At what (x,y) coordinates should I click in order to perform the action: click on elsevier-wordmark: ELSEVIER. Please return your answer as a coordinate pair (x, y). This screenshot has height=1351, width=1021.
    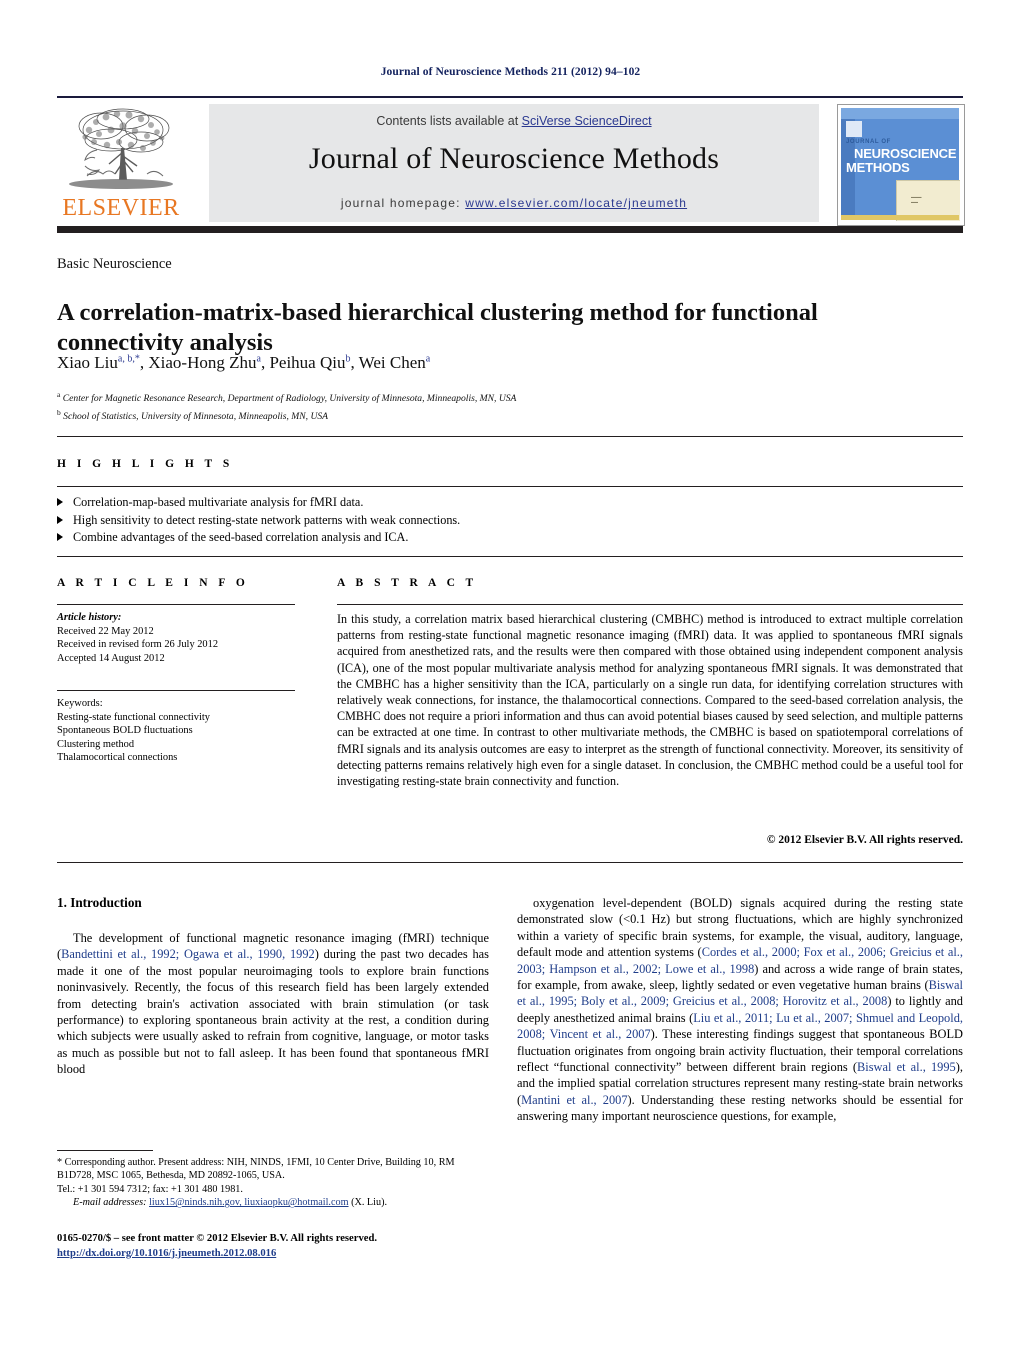
    Looking at the image, I should click on (121, 208).